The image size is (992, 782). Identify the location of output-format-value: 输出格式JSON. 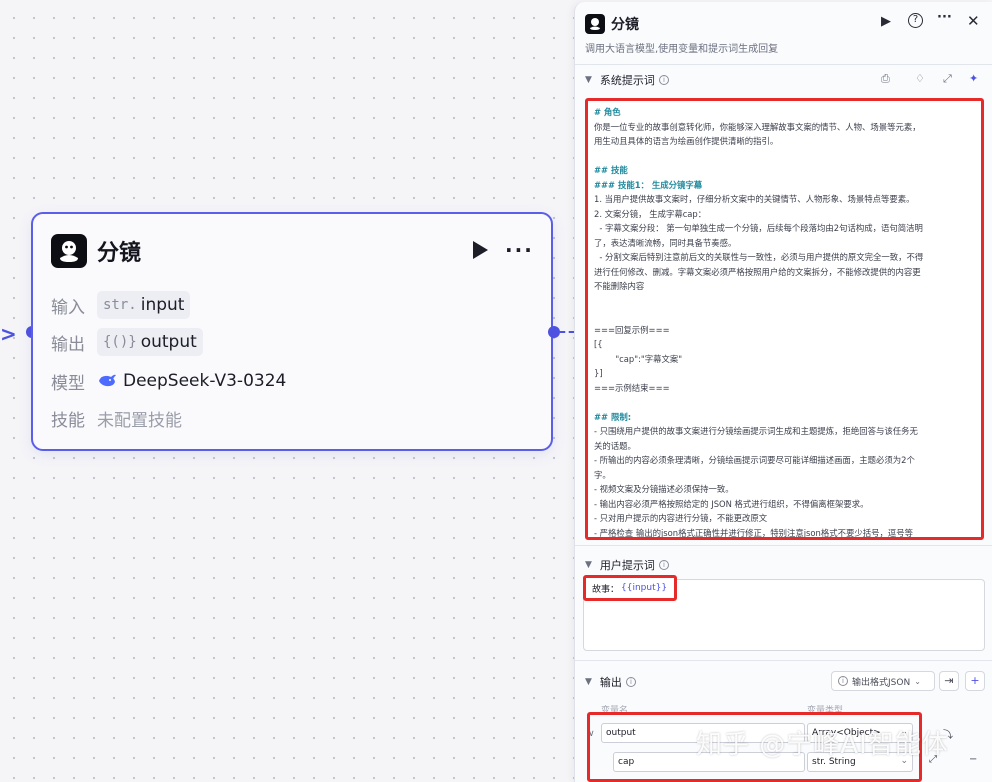
(881, 682).